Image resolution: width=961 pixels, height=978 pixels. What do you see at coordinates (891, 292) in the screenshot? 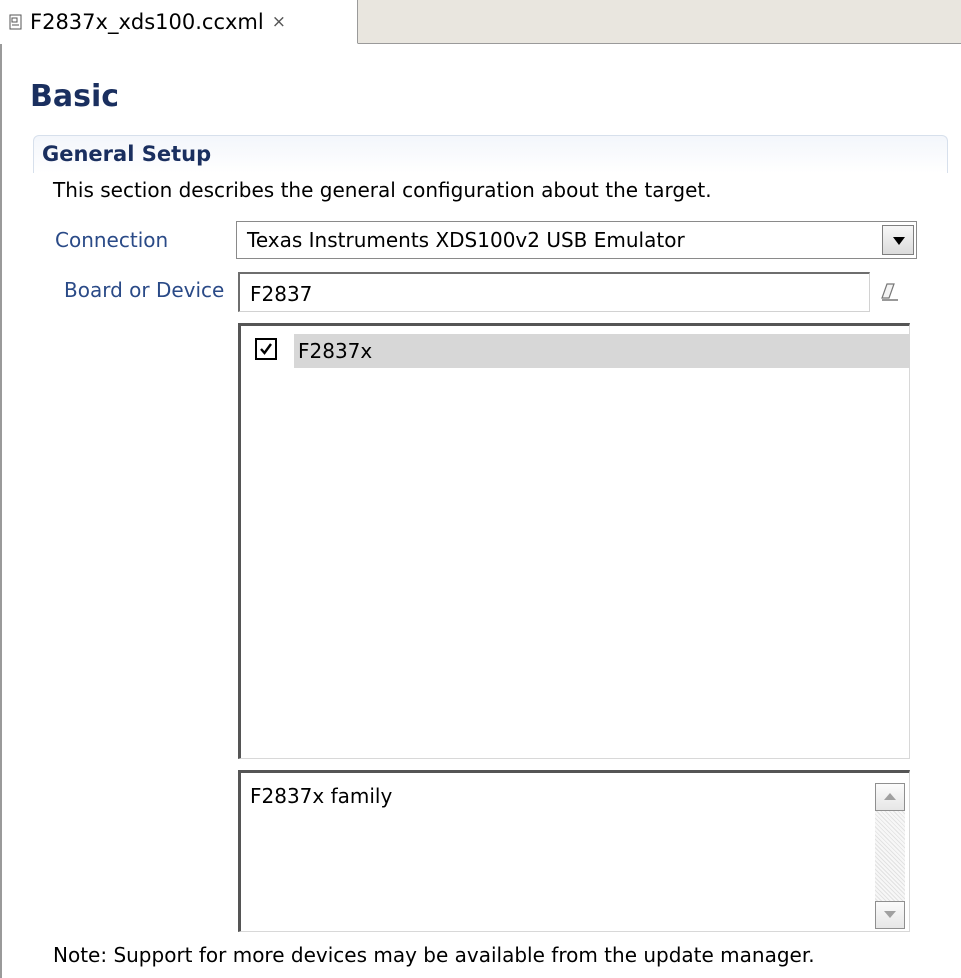
I see `eraser-icon` at bounding box center [891, 292].